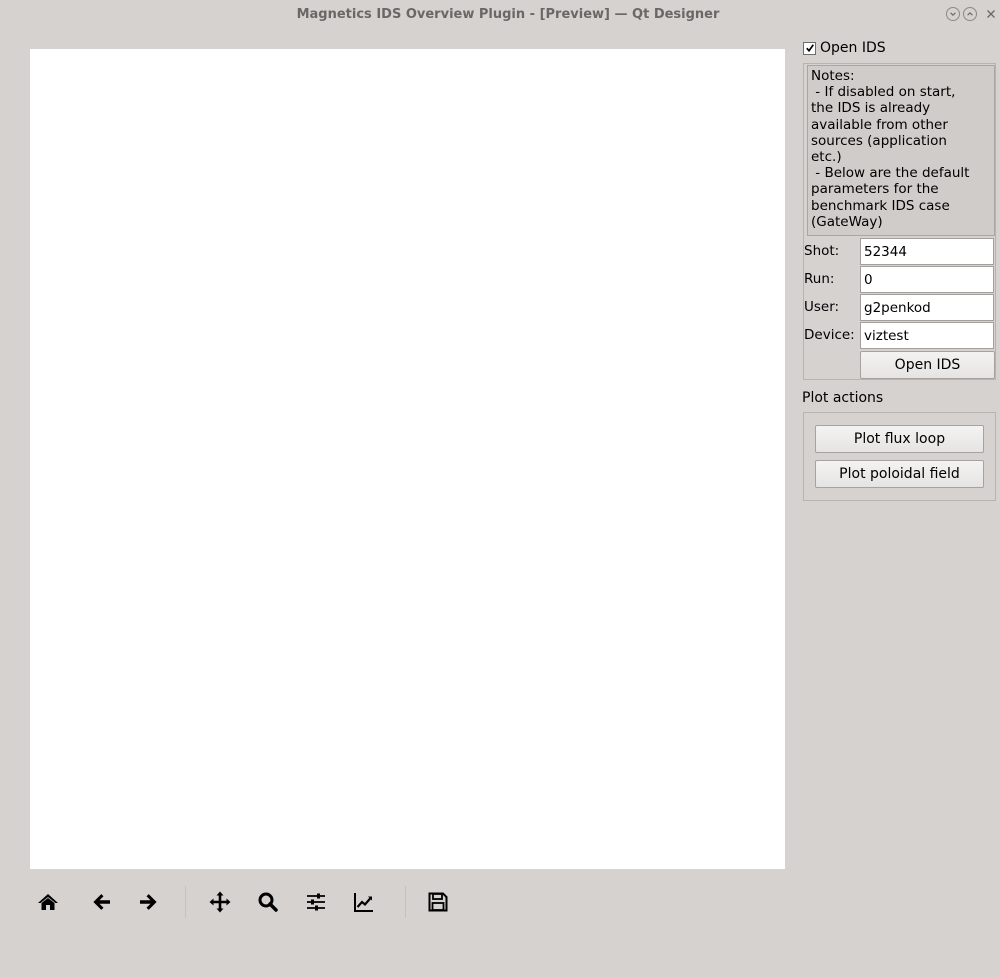 This screenshot has height=977, width=999. I want to click on open-ids-button: Open IDS, so click(927, 365).